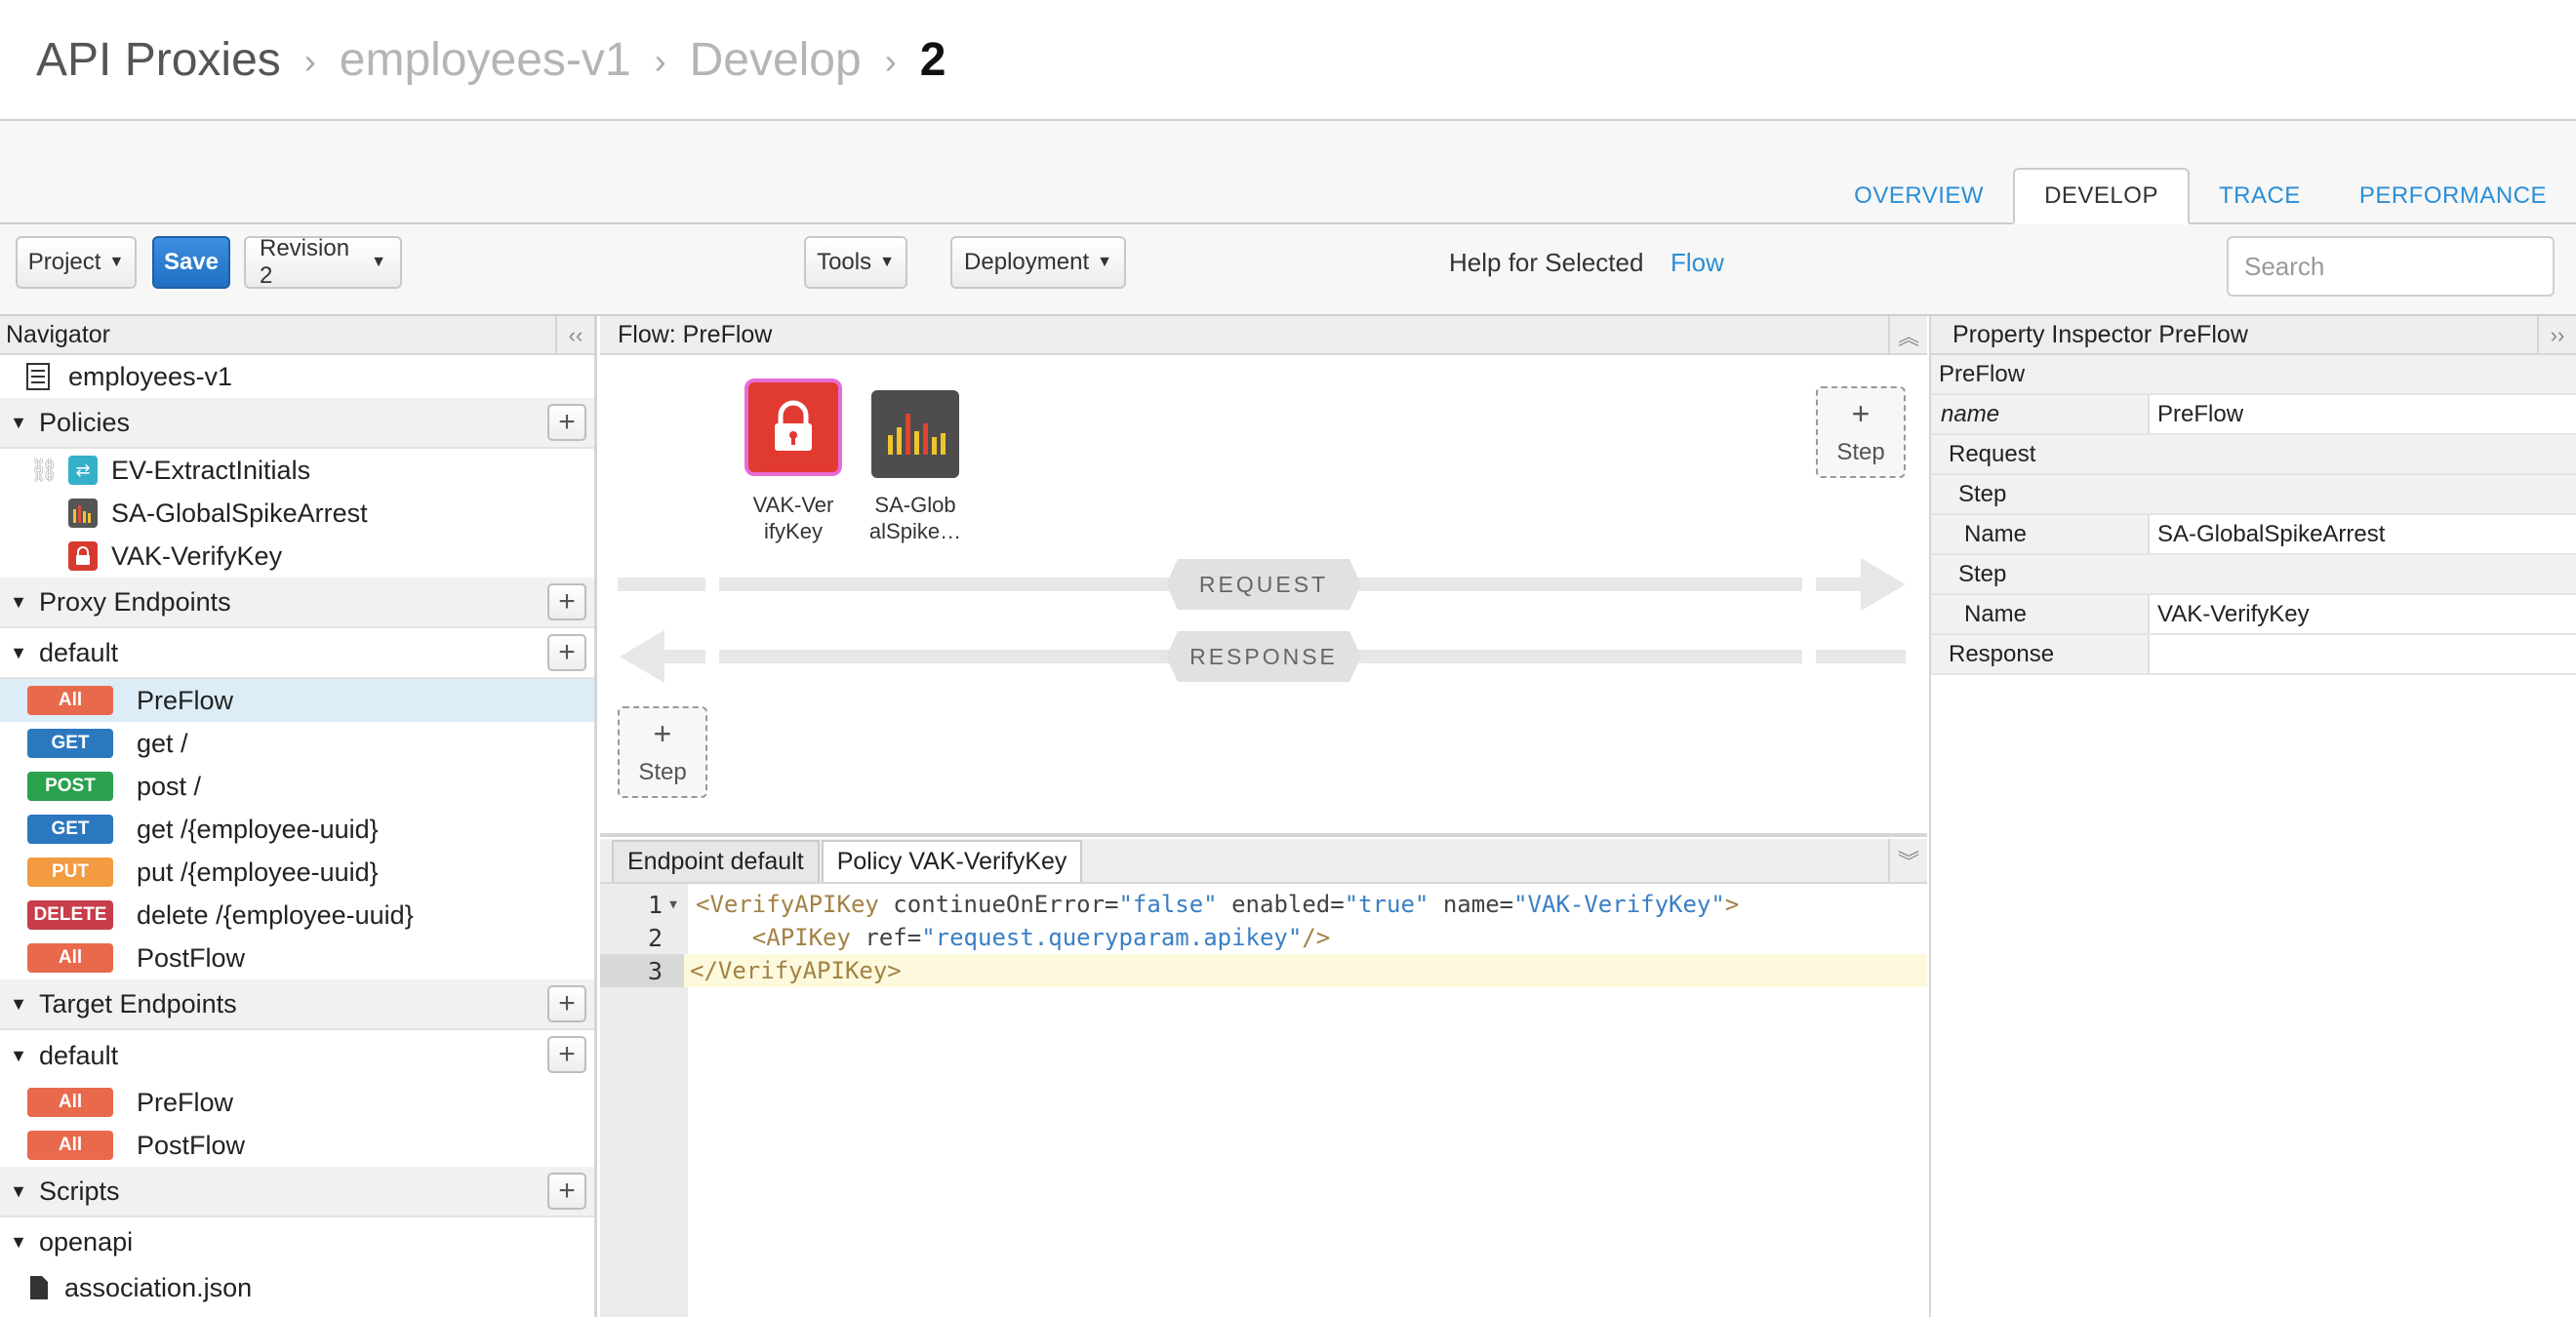 The image size is (2576, 1317). What do you see at coordinates (158, 60) in the screenshot?
I see `breadcrumb-api-proxies: API Proxies` at bounding box center [158, 60].